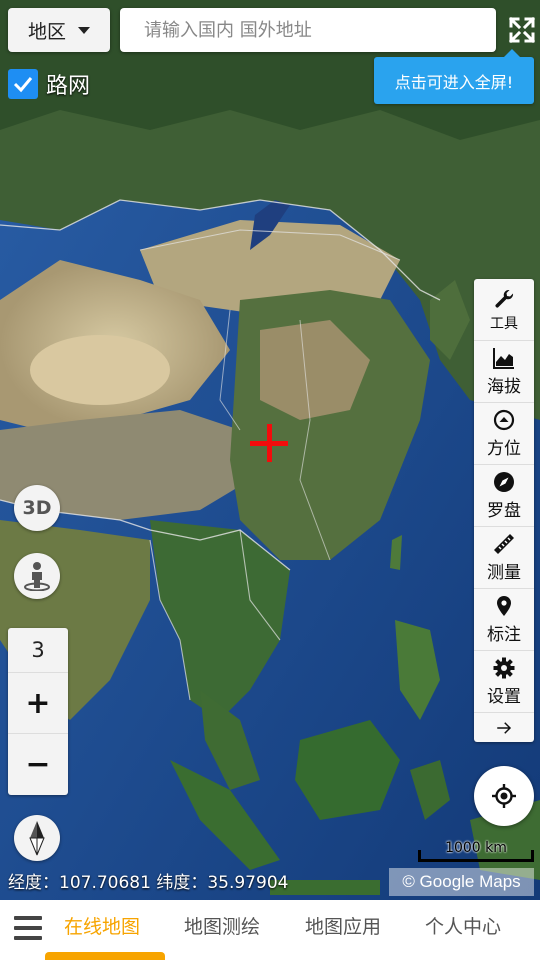 The image size is (540, 960). Describe the element at coordinates (504, 635) in the screenshot. I see `tool-mark-label: 标注` at that location.